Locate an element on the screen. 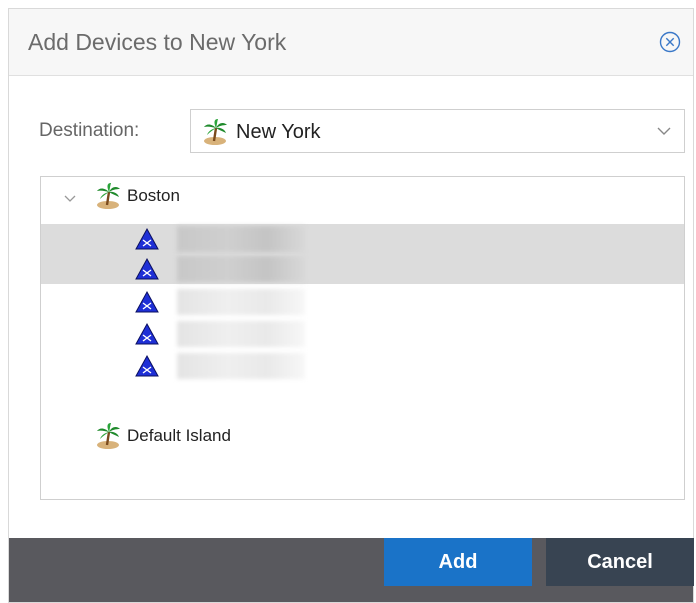 The width and height of the screenshot is (696, 603). dialog-titlebar: Add Devices to New York is located at coordinates (351, 42).